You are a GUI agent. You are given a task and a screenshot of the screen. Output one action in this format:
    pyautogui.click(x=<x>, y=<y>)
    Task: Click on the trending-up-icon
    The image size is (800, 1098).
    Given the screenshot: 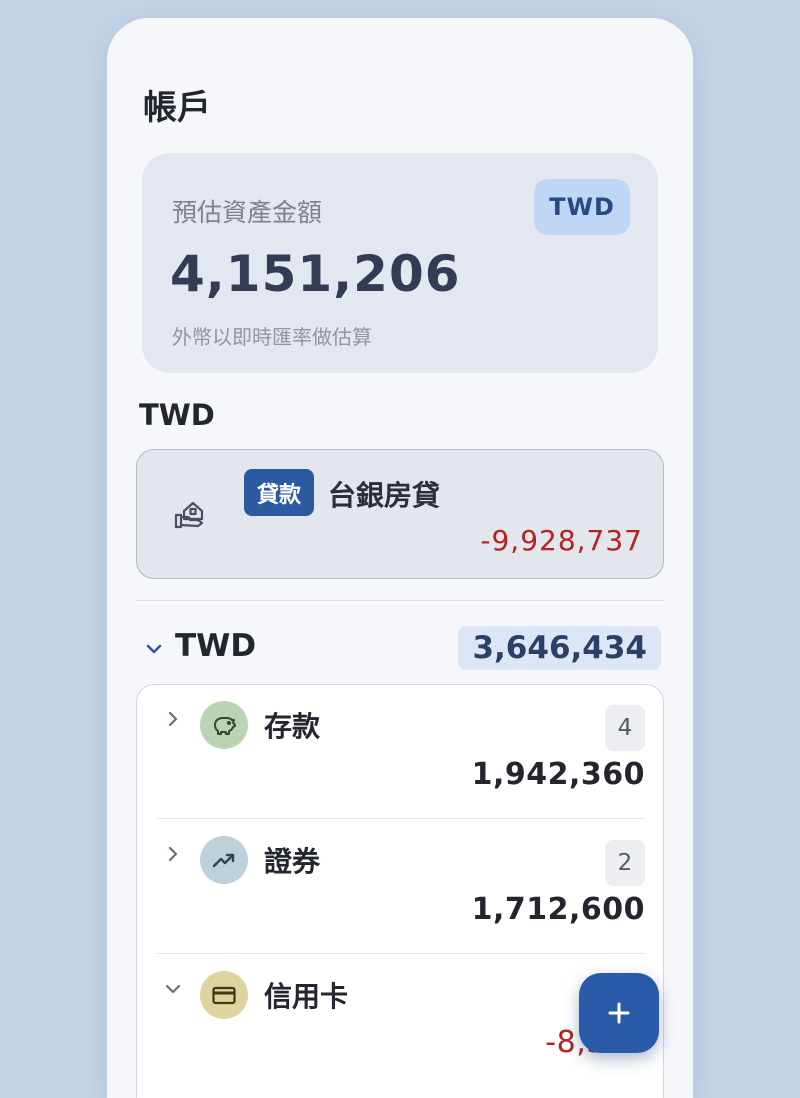 What is the action you would take?
    pyautogui.click(x=223, y=860)
    